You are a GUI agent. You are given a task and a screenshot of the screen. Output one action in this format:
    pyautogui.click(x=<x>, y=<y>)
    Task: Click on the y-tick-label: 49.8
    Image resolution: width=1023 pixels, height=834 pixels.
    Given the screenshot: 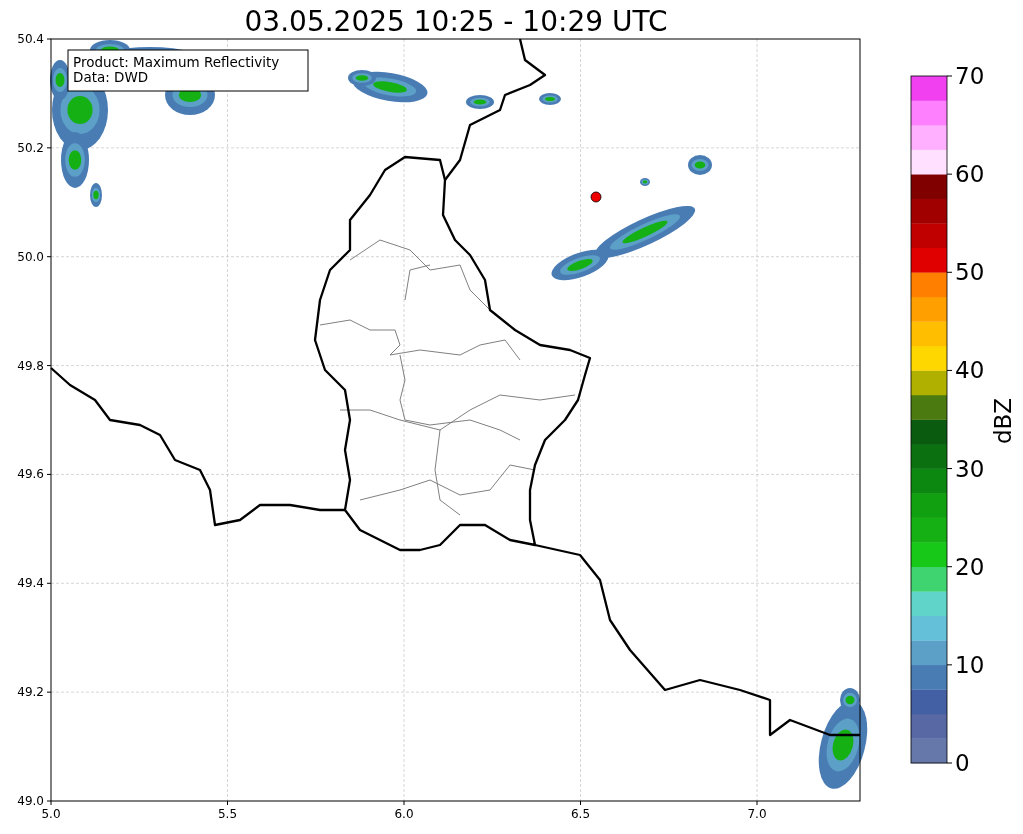 What is the action you would take?
    pyautogui.click(x=30, y=365)
    